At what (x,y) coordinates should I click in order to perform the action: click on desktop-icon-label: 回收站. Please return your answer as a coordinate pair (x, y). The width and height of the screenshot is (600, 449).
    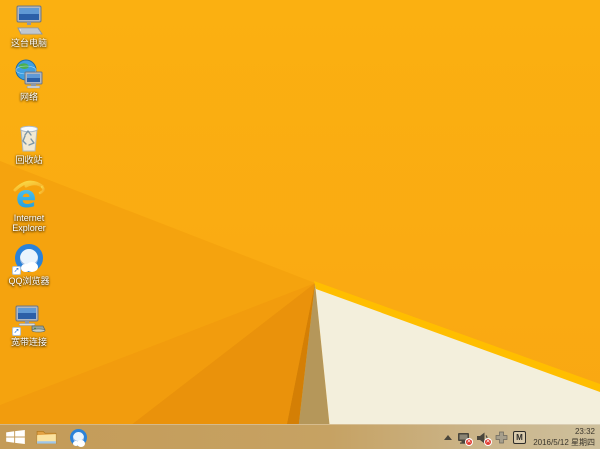
    Looking at the image, I should click on (29, 160).